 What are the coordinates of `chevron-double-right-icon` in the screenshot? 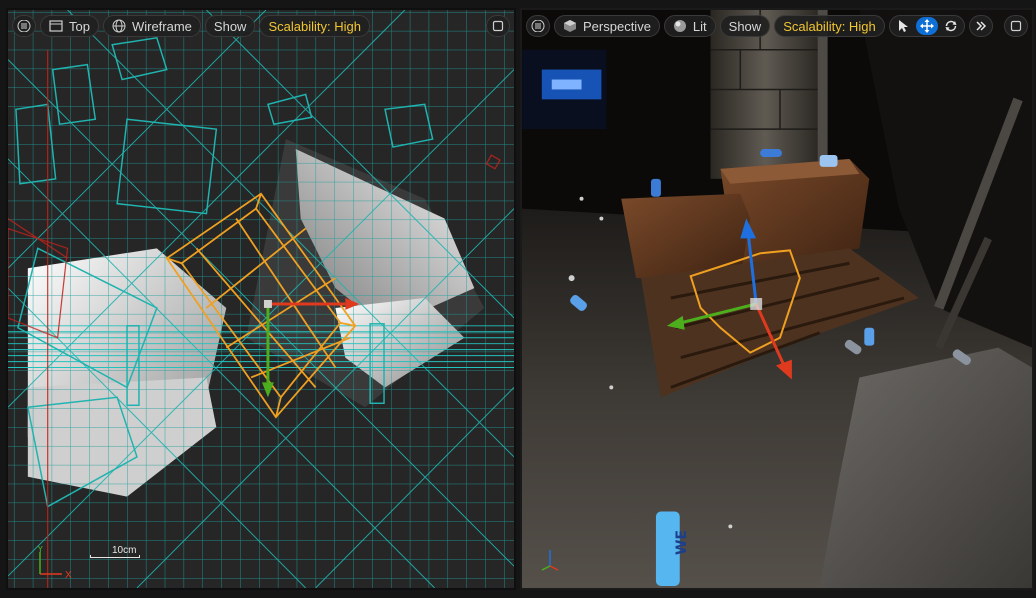 It's located at (981, 26).